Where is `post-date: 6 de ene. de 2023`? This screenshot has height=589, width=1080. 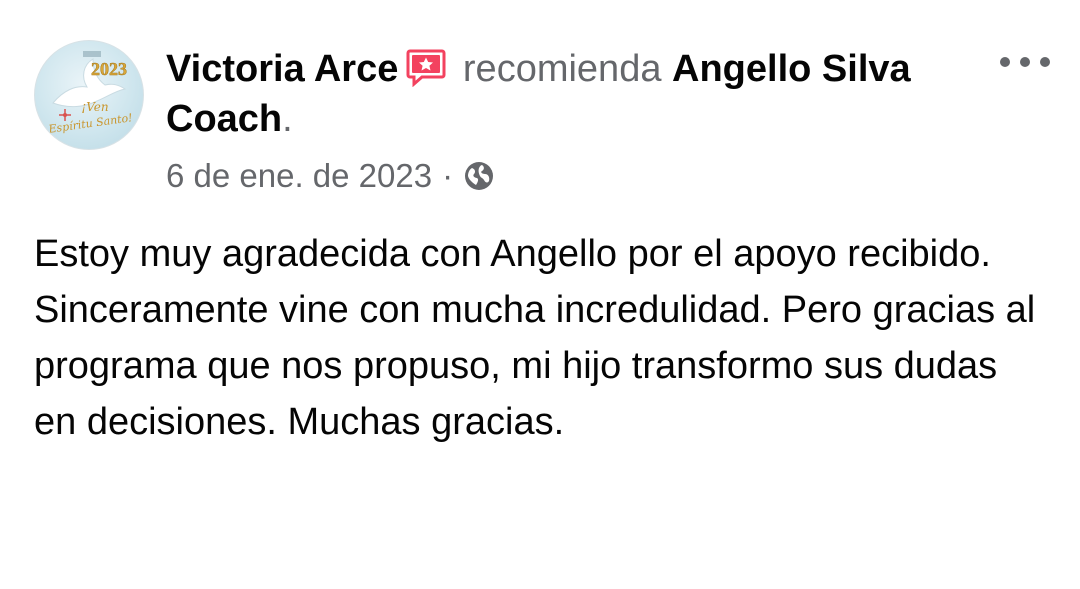
post-date: 6 de ene. de 2023 is located at coordinates (299, 176).